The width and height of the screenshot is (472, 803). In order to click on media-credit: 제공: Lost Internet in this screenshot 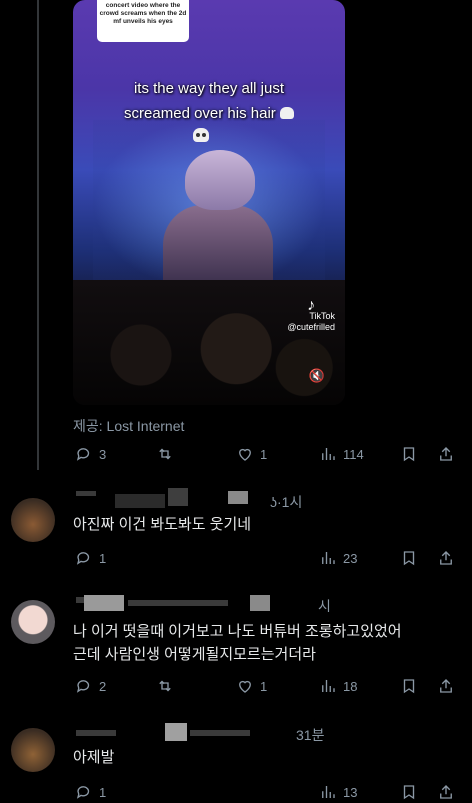, I will do `click(128, 426)`.